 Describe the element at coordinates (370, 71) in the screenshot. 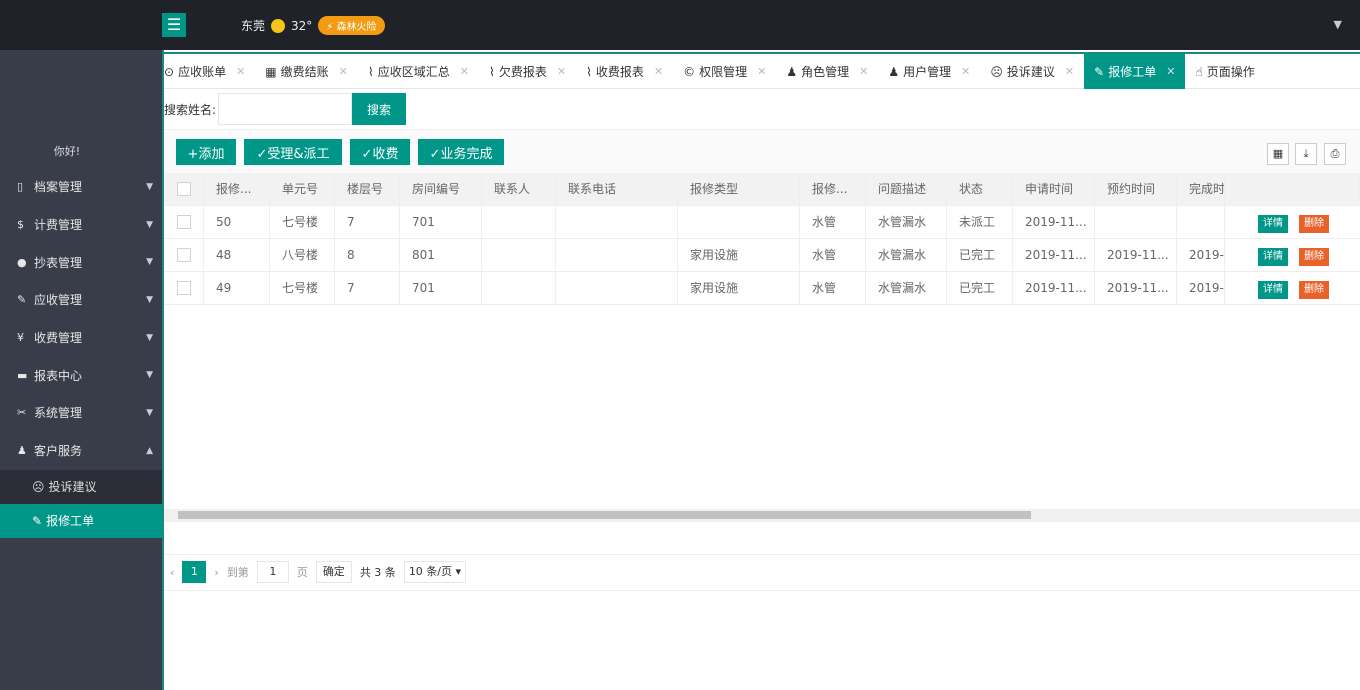

I see `tab-icon: ⌇` at that location.